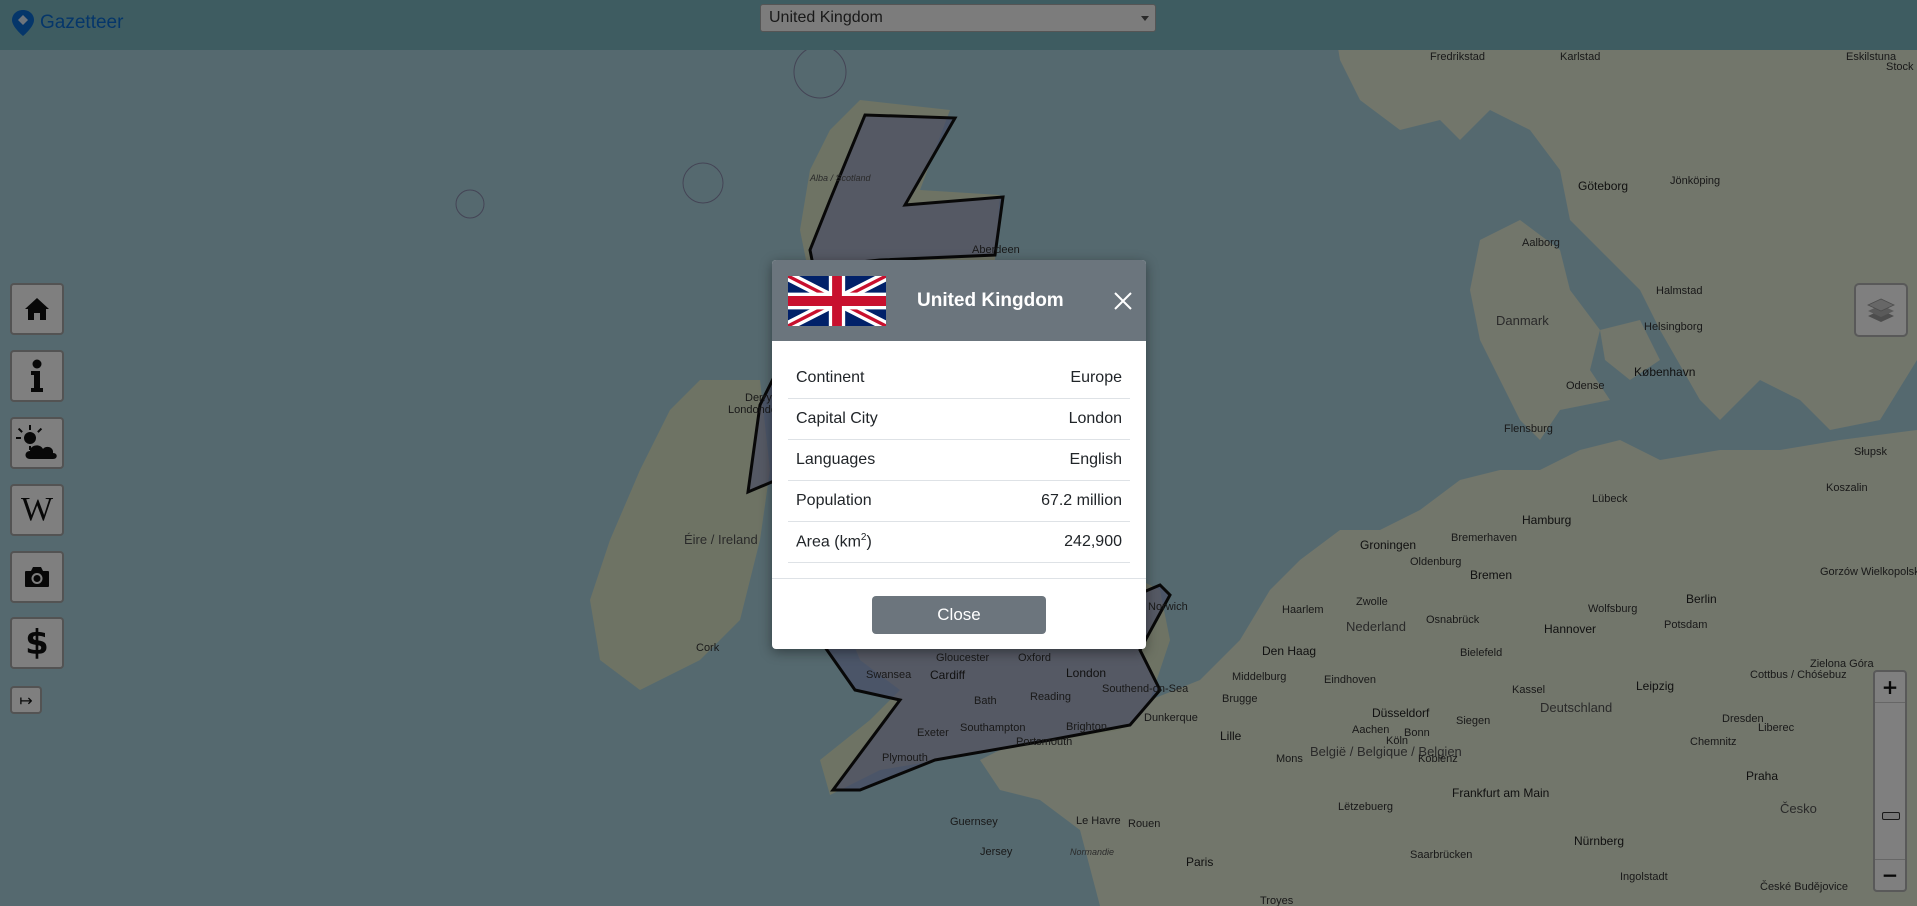 The width and height of the screenshot is (1917, 906). I want to click on info-value: 242,900, so click(1093, 541).